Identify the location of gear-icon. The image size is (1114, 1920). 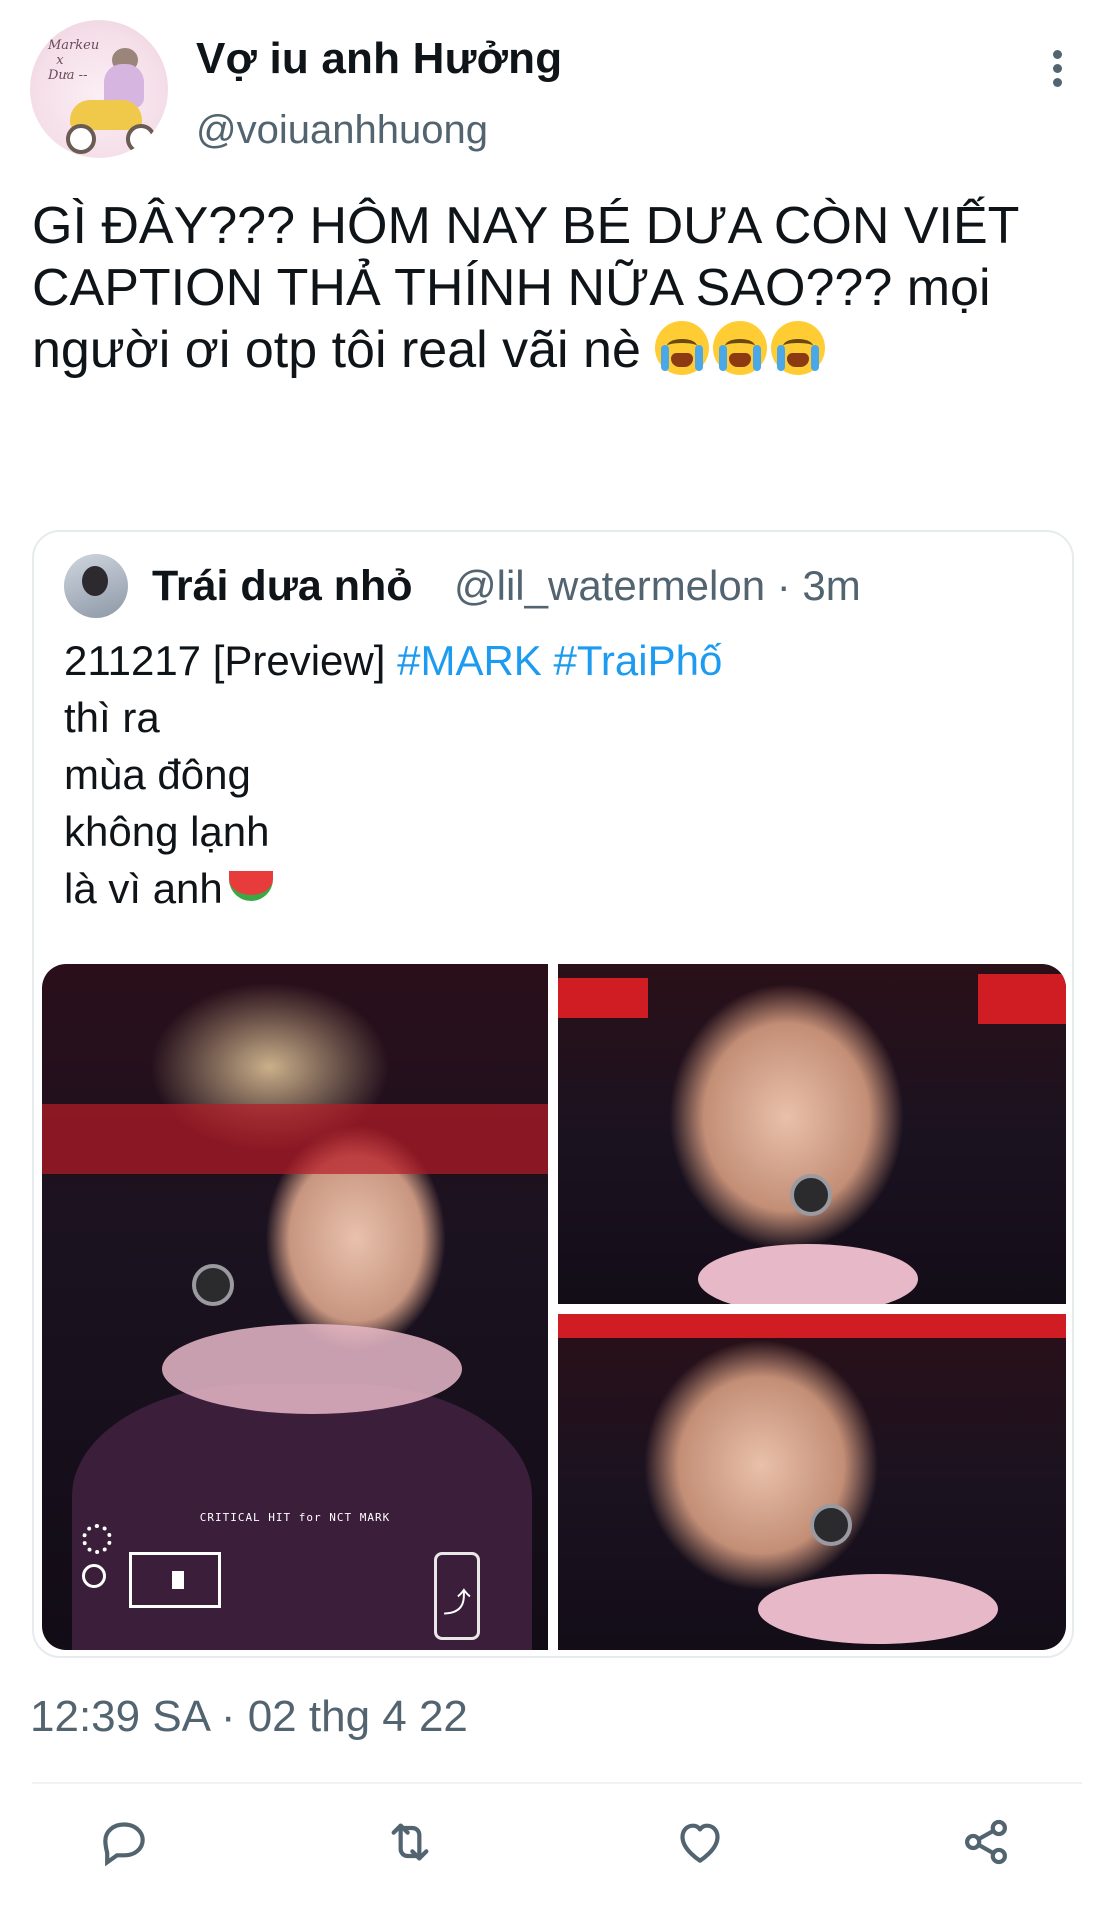
(97, 1539).